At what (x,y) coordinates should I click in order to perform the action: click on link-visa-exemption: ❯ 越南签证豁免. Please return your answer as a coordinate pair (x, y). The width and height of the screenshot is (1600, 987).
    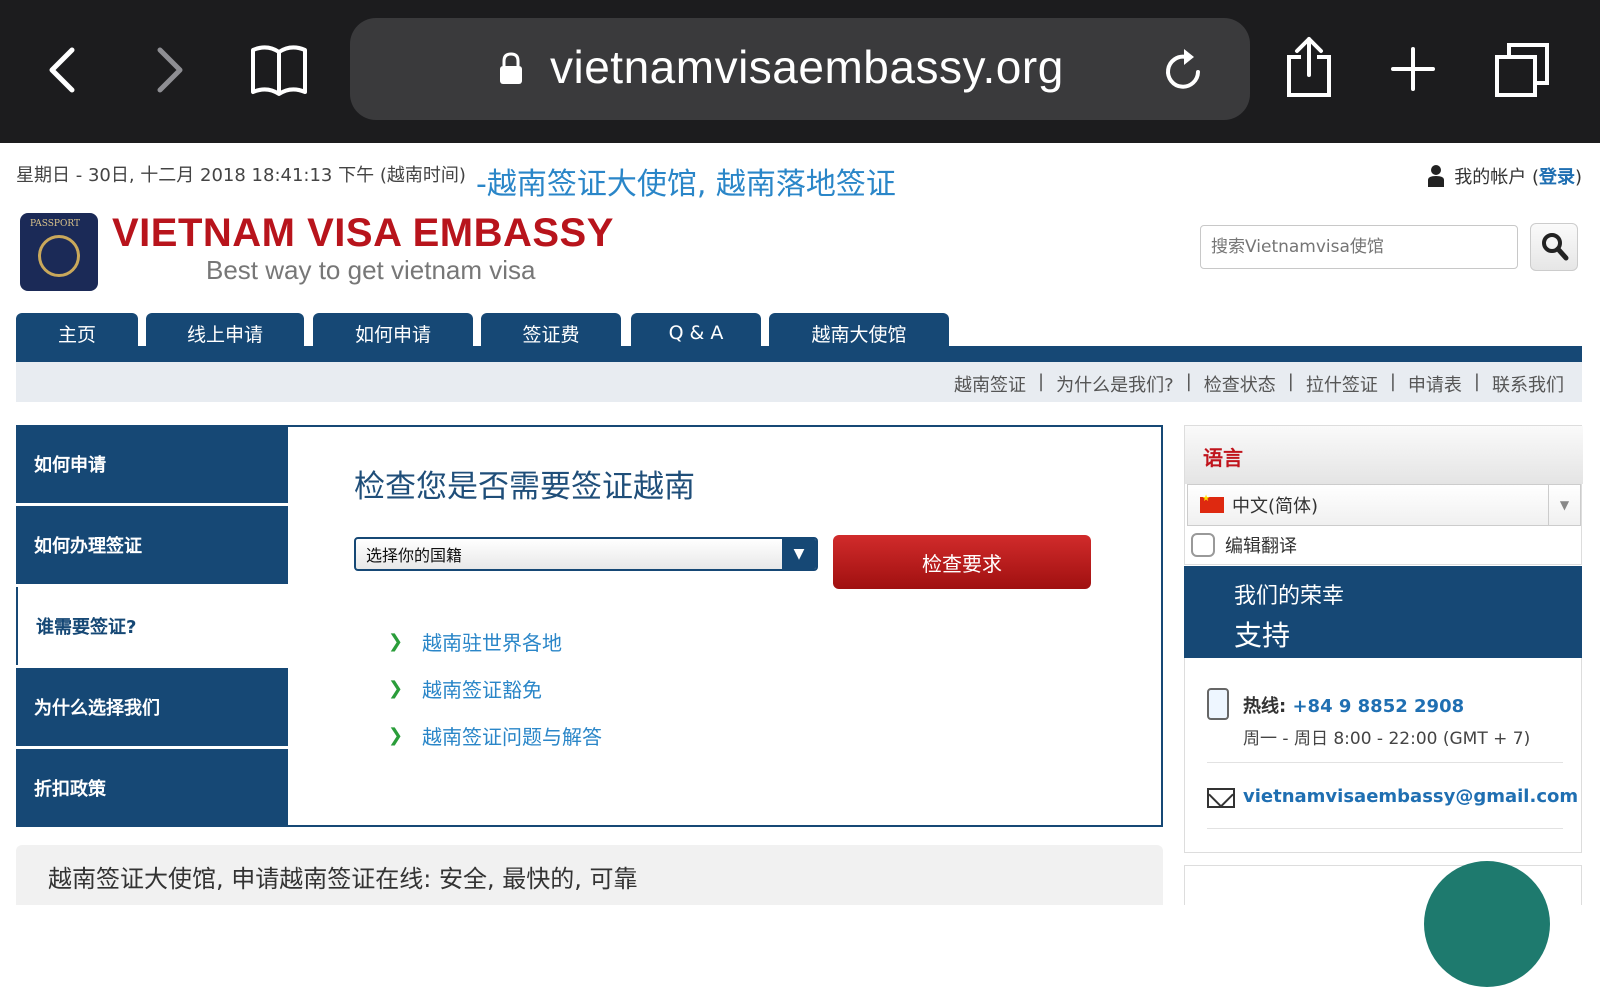
    Looking at the image, I should click on (465, 688).